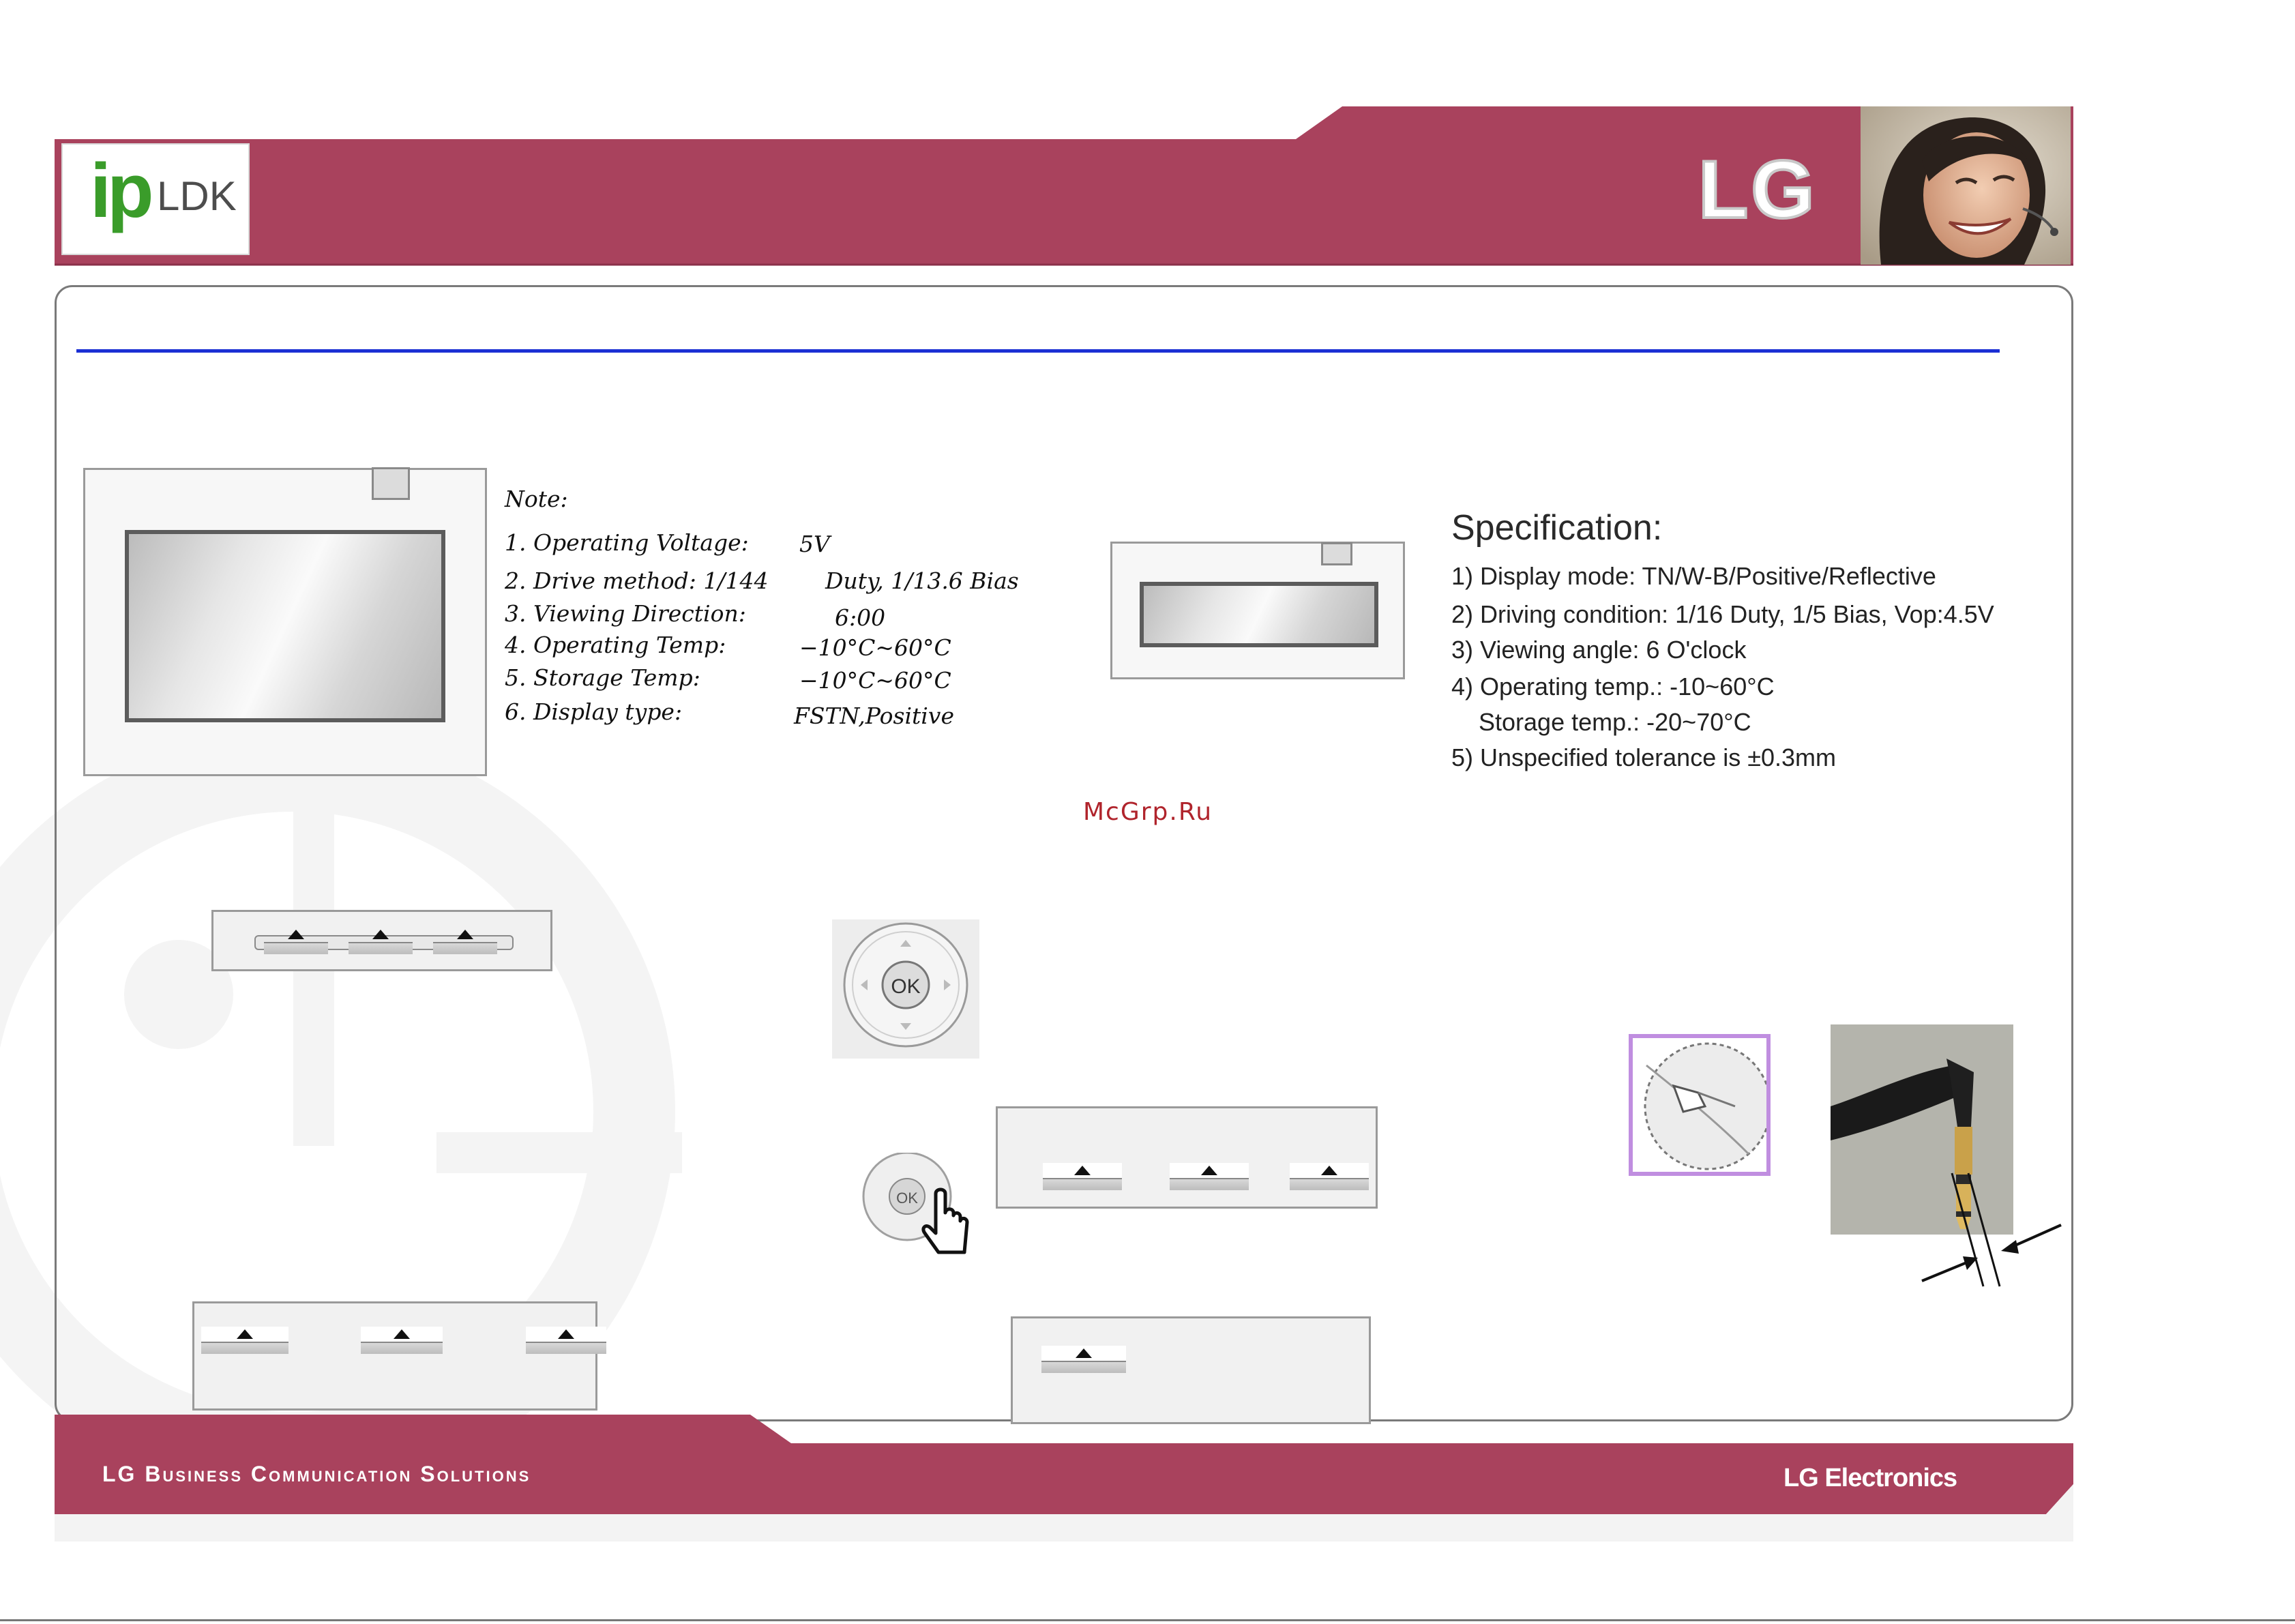  Describe the element at coordinates (1599, 650) in the screenshot. I see `spec-item-3: 3) Viewing angle: 6 O'clock` at that location.